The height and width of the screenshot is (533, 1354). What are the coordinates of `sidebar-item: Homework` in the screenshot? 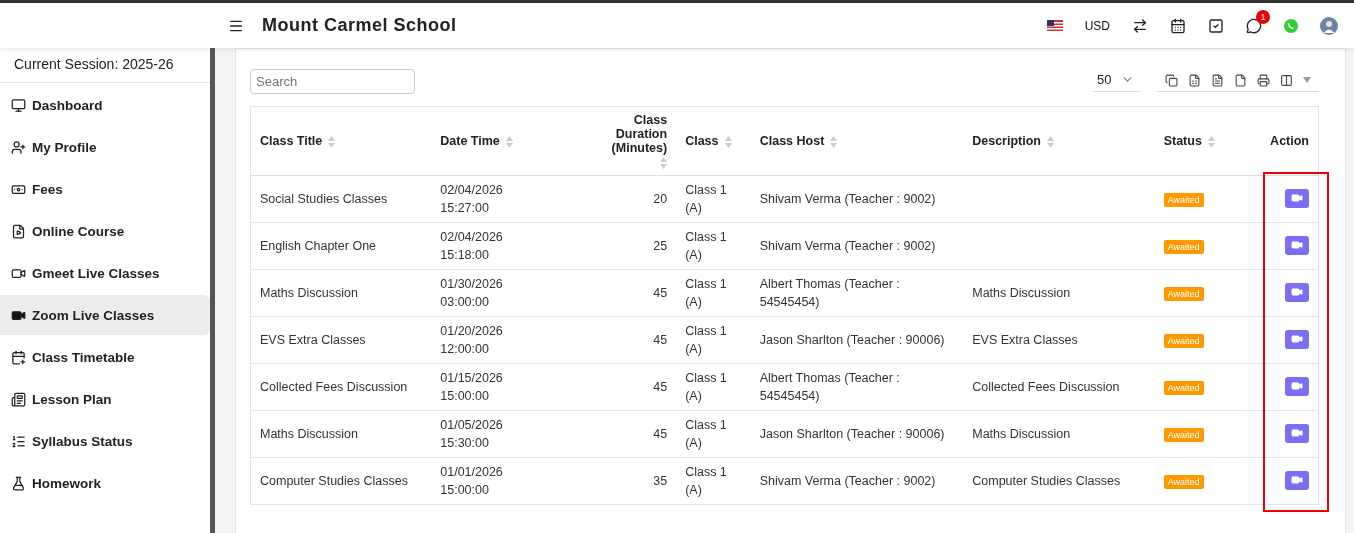 It's located at (105, 483).